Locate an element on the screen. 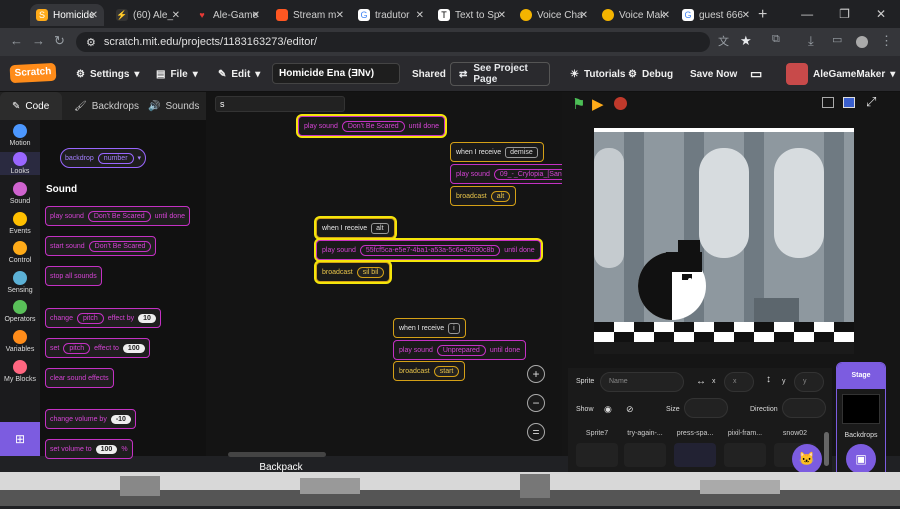 The height and width of the screenshot is (509, 900). play-sound-block: play sound Unprepared until done is located at coordinates (460, 350).